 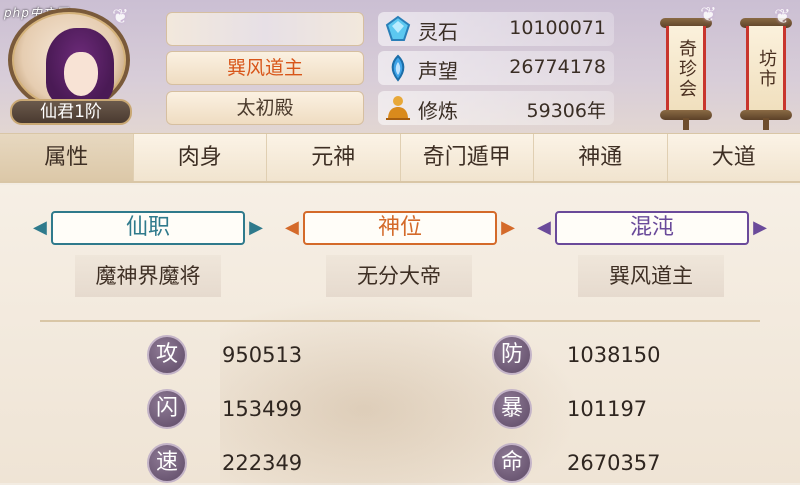 I want to click on dodge-icon: 闪, so click(x=167, y=409).